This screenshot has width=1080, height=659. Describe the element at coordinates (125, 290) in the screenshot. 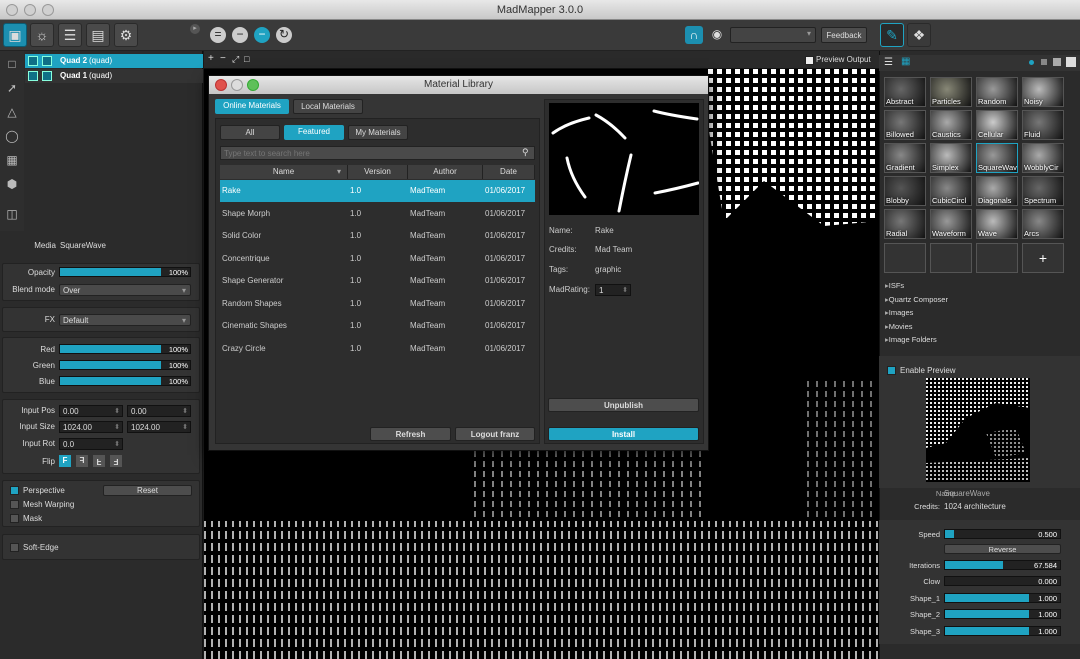

I see `blend-mode-select: Over` at that location.